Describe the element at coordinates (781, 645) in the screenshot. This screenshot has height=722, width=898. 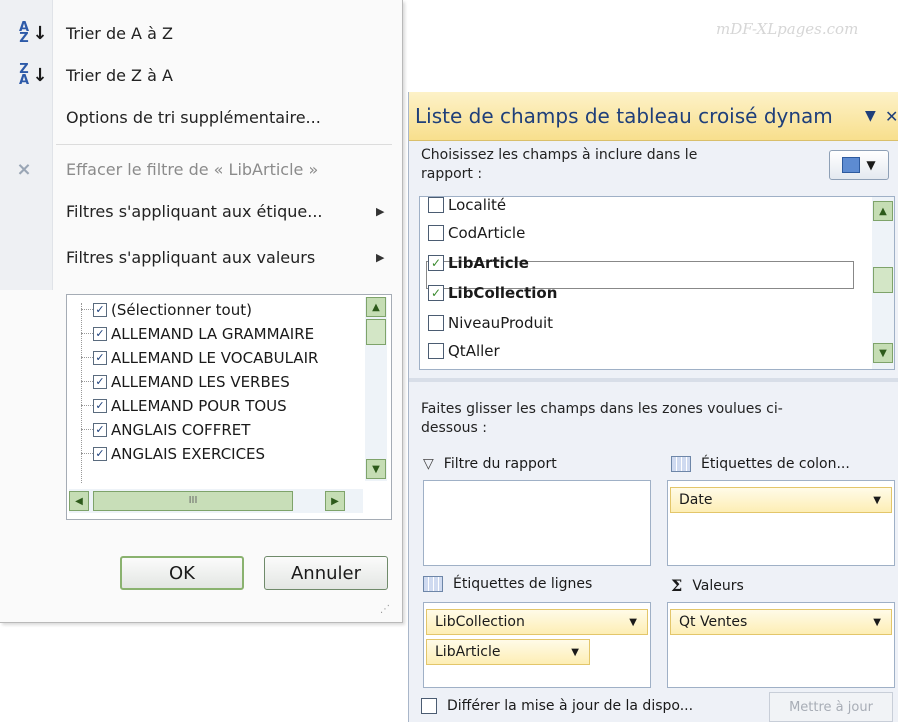
I see `values-zone: Qt Ventes ▼` at that location.